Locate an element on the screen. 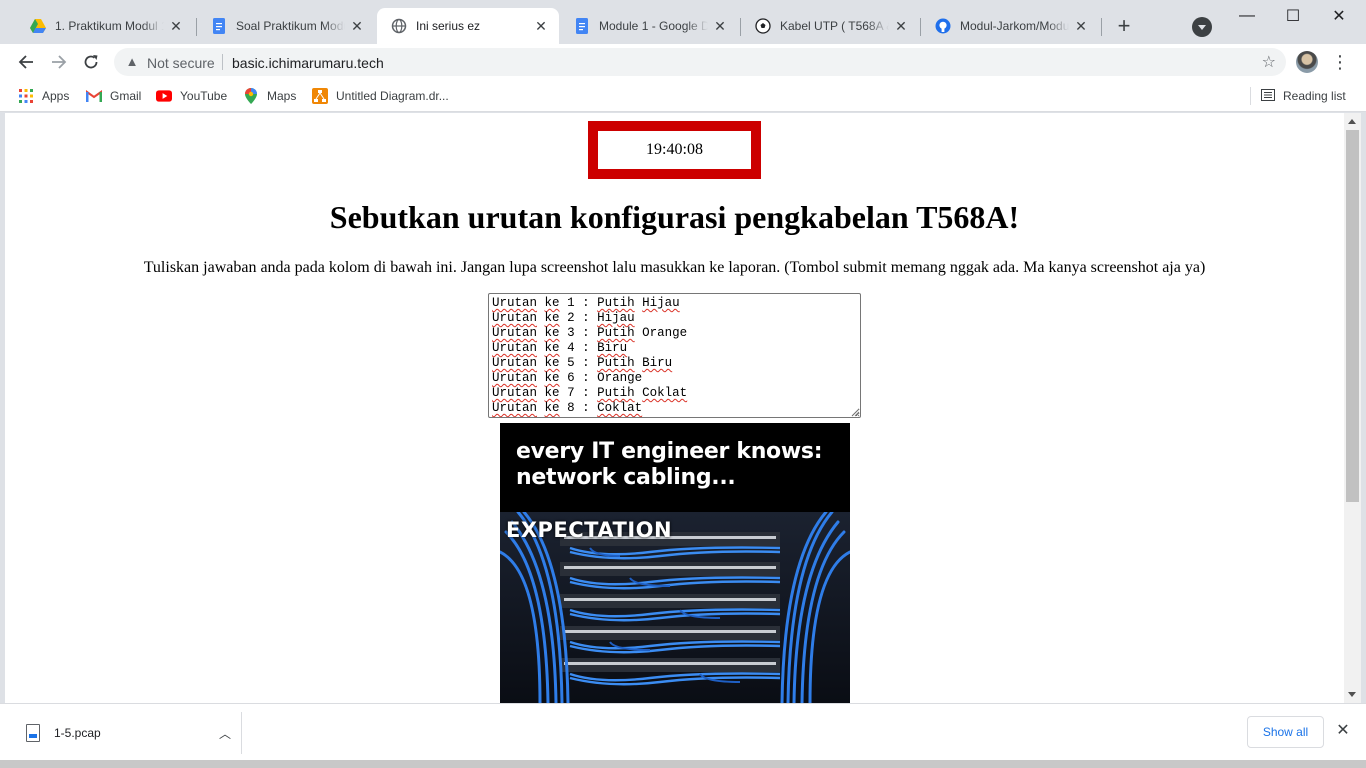  window-close-button: ✕ is located at coordinates (1339, 16).